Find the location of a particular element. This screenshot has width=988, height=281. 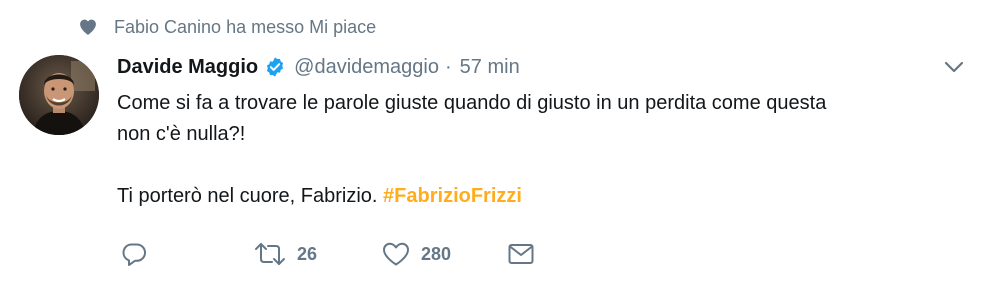

verified-badge-icon is located at coordinates (275, 67).